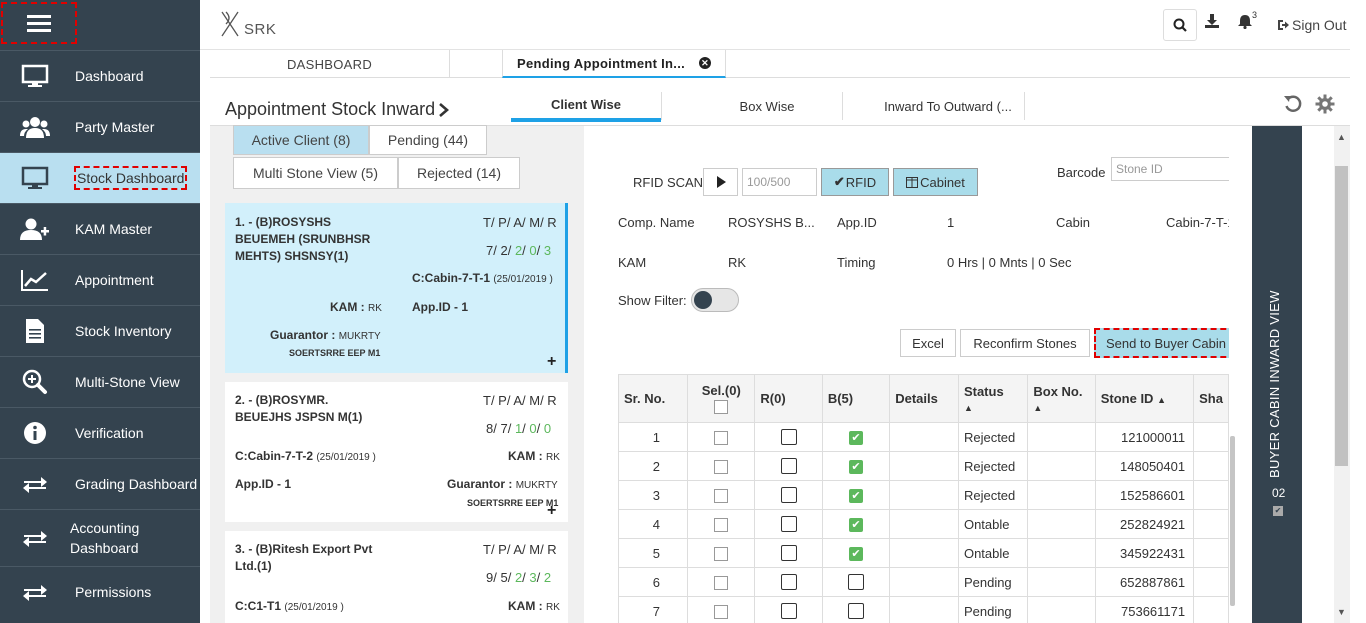 This screenshot has height=623, width=1366. What do you see at coordinates (1341, 137) in the screenshot?
I see `scroll-up-icon: ▲` at bounding box center [1341, 137].